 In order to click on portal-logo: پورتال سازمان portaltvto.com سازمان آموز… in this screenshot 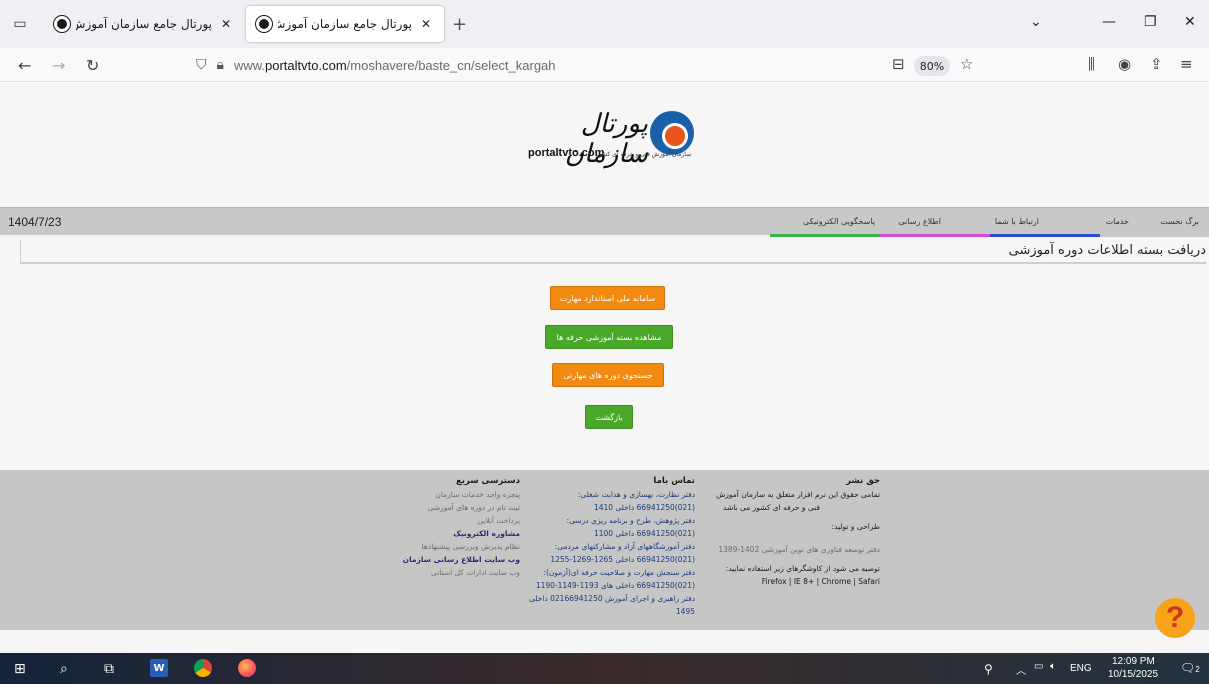, I will do `click(611, 140)`.